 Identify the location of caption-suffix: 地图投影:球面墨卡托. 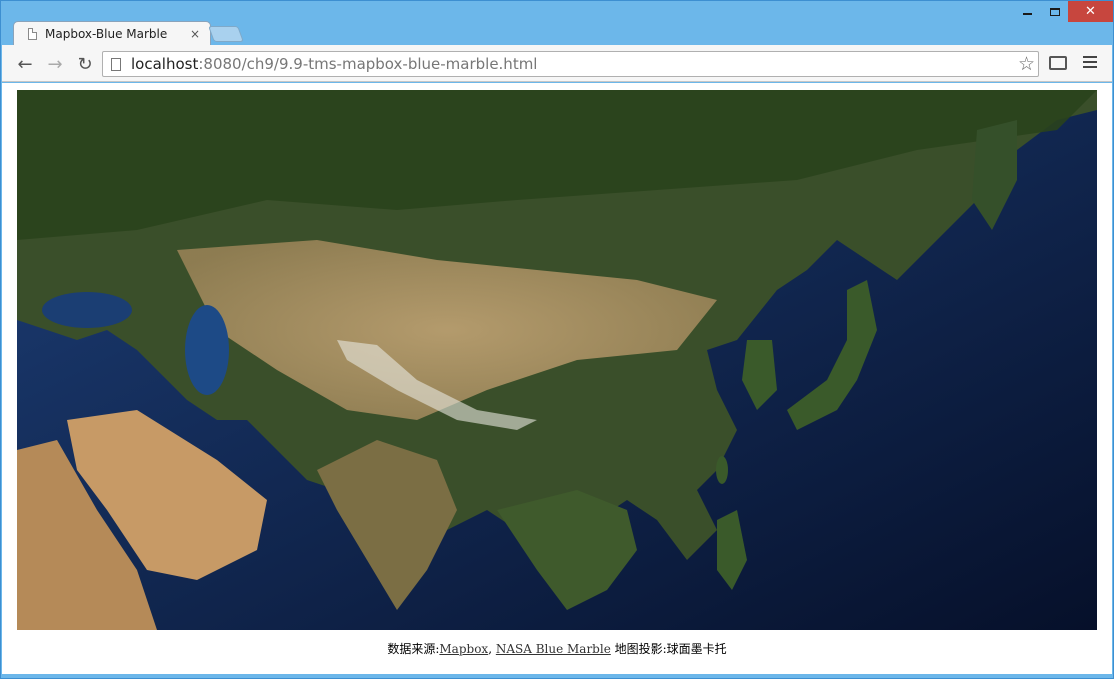
(668, 649).